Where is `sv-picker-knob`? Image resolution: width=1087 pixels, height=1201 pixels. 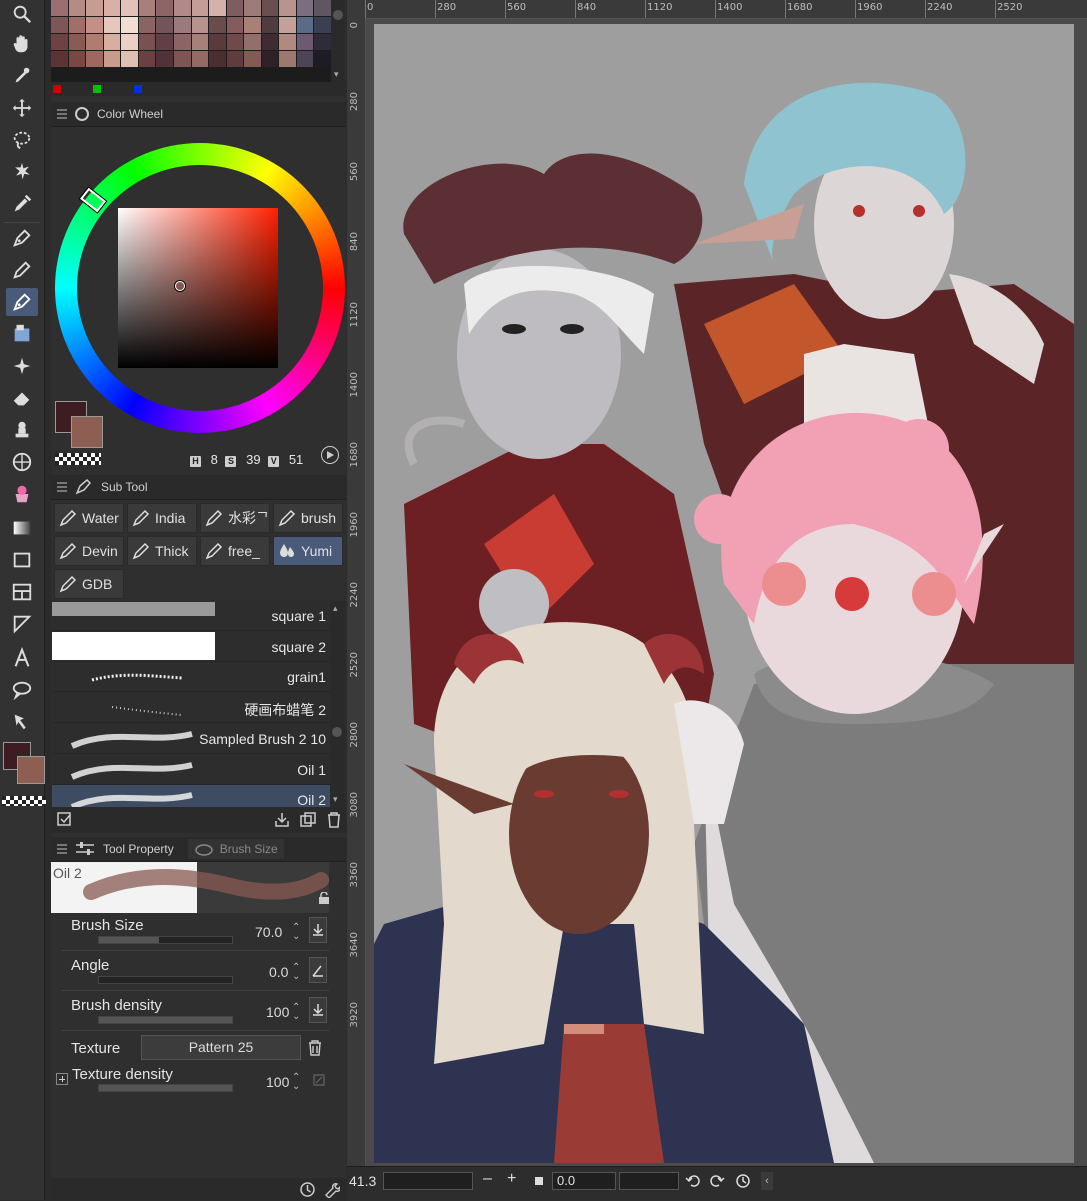
sv-picker-knob is located at coordinates (180, 286).